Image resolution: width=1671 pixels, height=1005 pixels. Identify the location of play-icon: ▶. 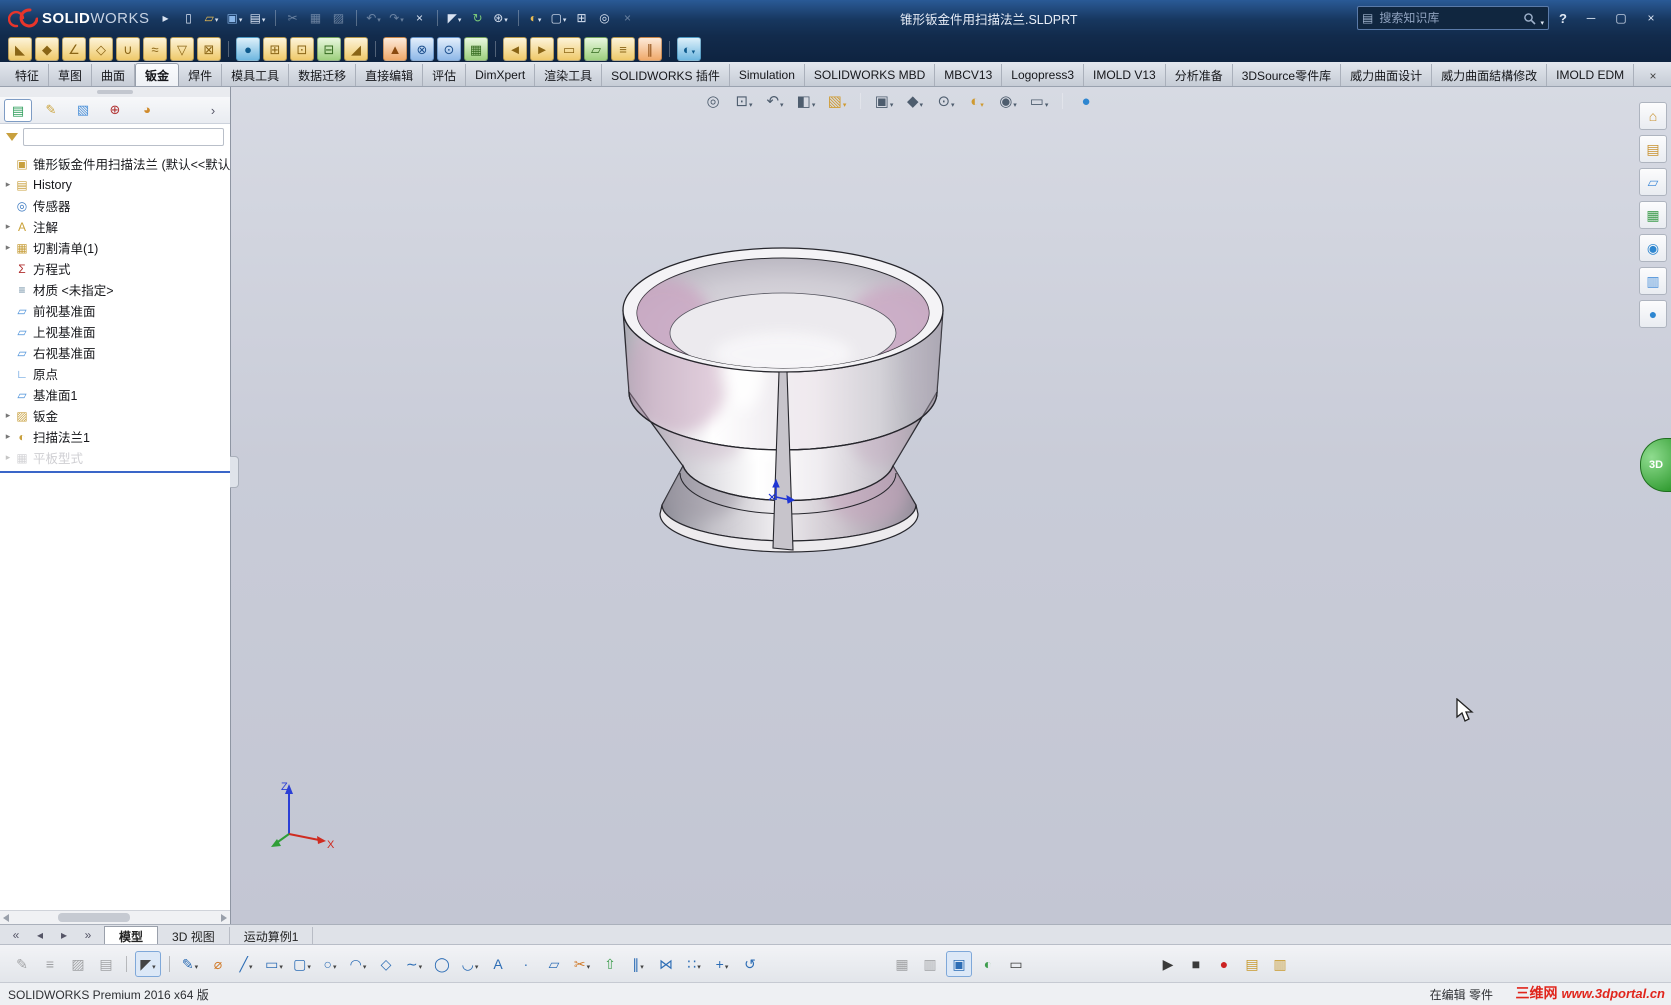
(1168, 964).